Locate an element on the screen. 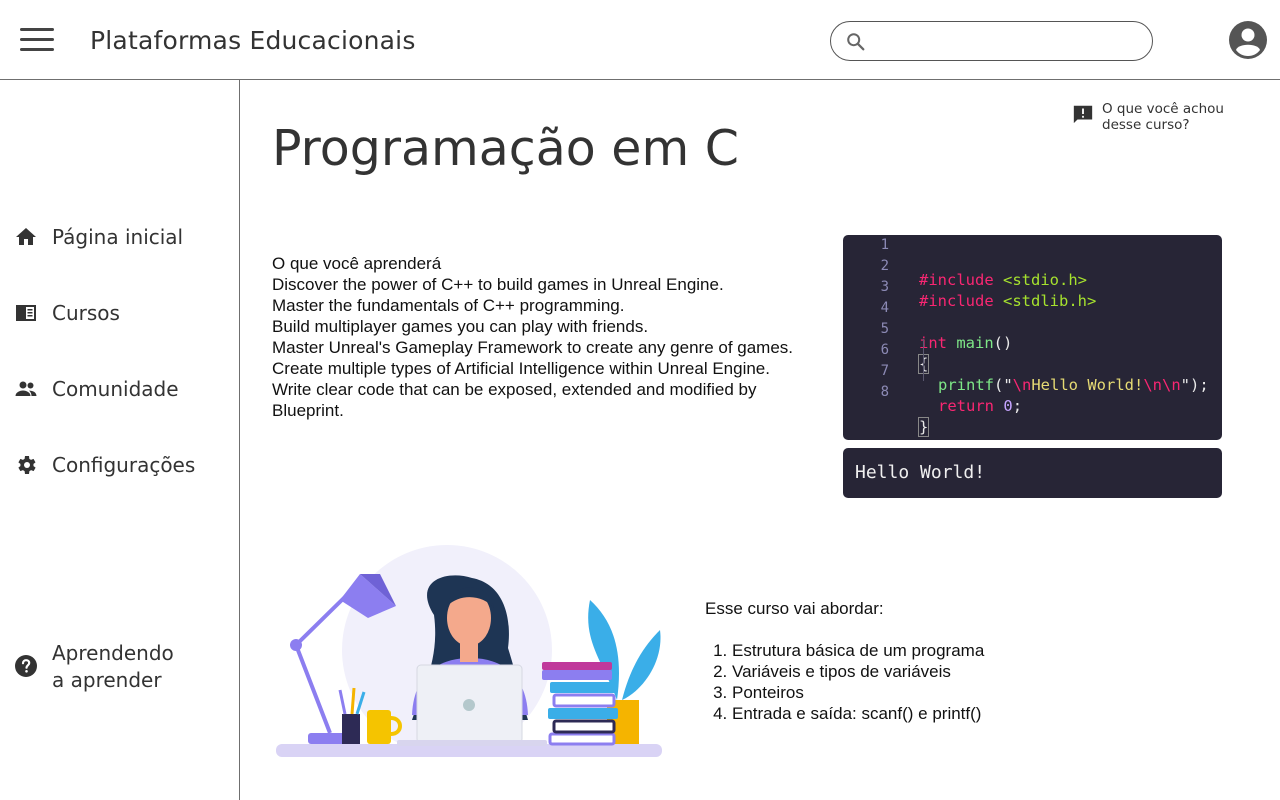 This screenshot has height=800, width=1280. app-title: Plataformas Educacionais is located at coordinates (253, 40).